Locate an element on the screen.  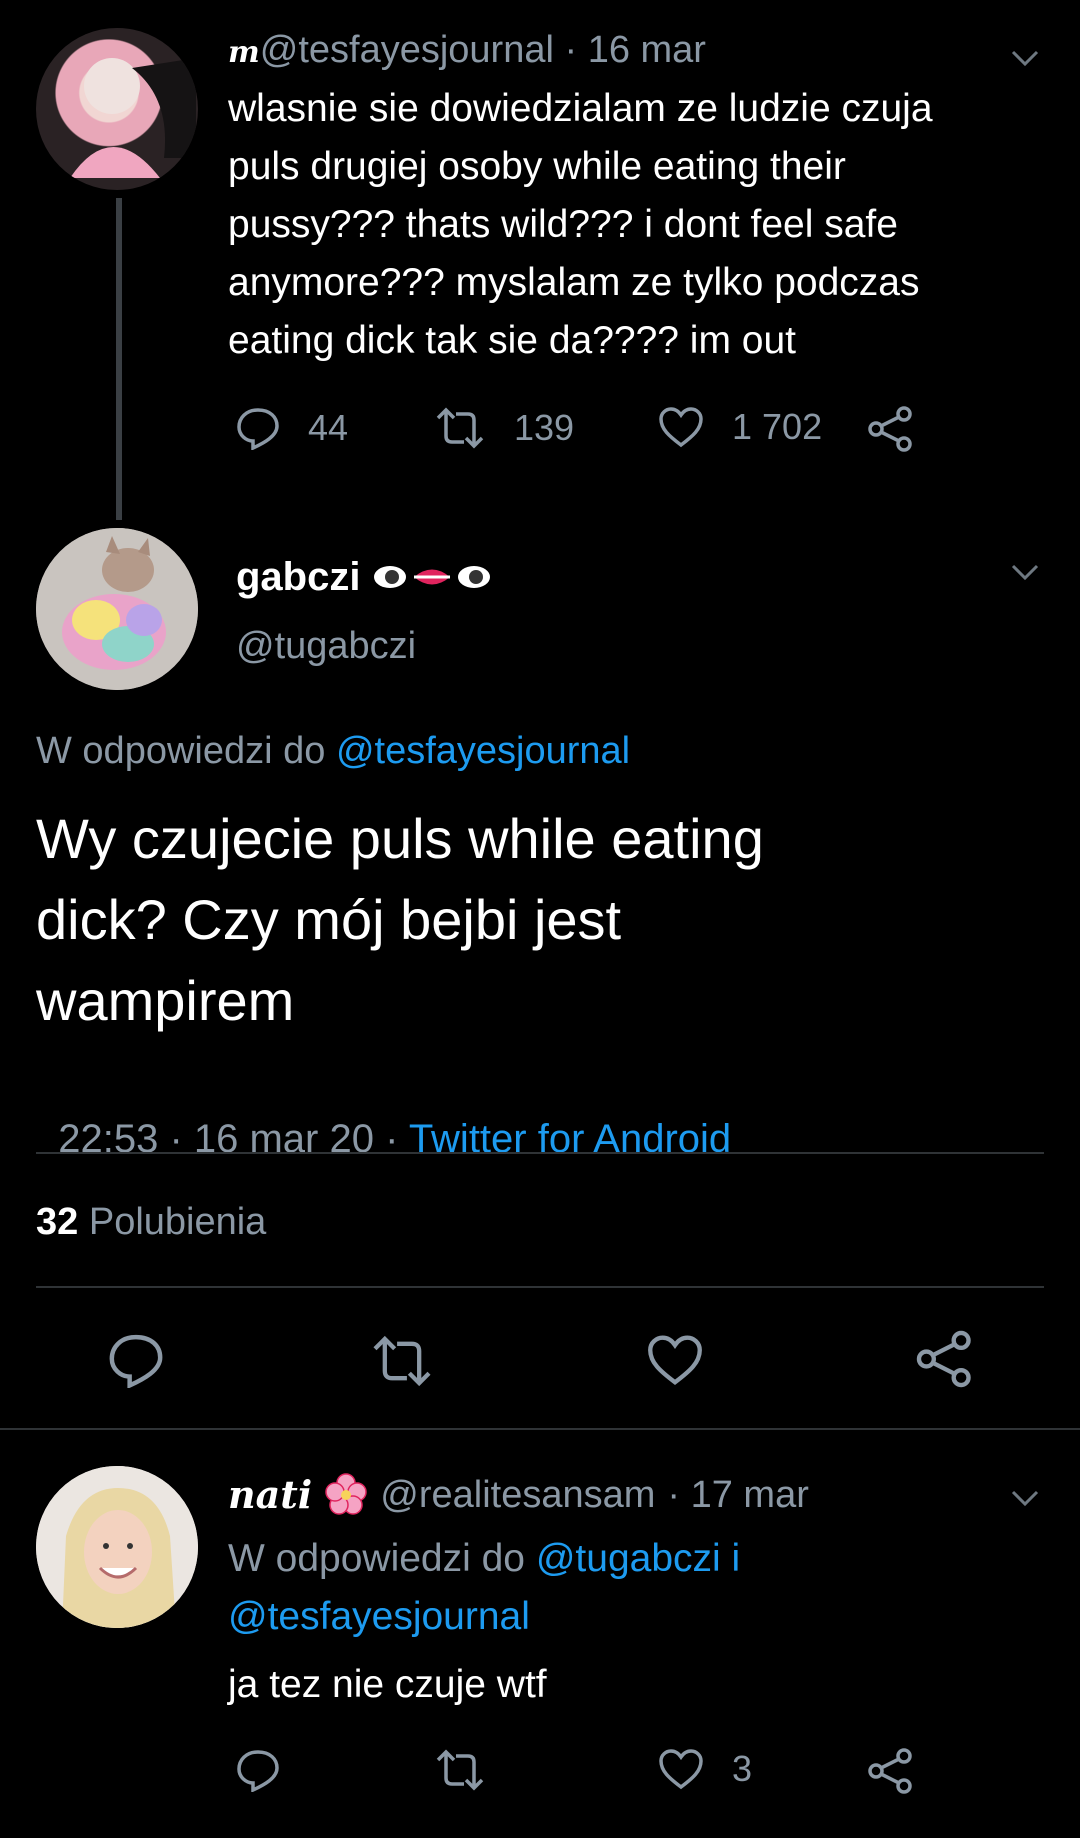
reply-to-link: @tugabczi is located at coordinates (628, 1558).